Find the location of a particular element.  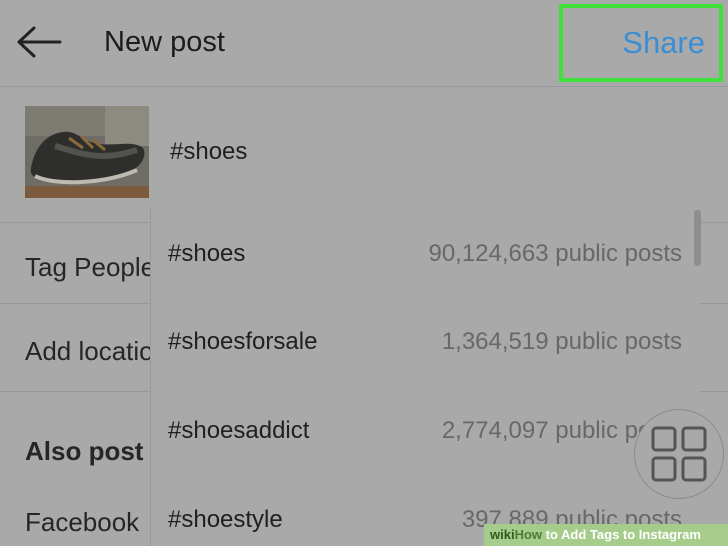

suggestion-row: #shoesaddict 2,774,097 public posts is located at coordinates (425, 433).